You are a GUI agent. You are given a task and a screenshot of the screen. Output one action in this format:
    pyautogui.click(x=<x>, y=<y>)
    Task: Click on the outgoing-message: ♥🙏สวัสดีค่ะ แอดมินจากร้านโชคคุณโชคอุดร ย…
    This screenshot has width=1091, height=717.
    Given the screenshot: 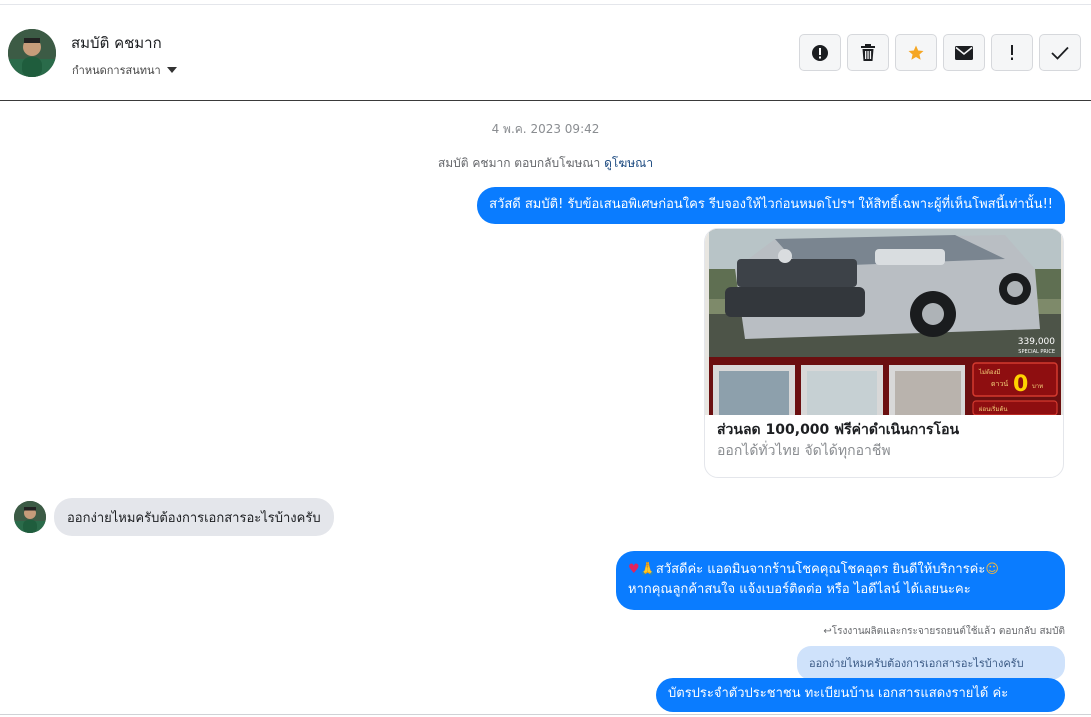 What is the action you would take?
    pyautogui.click(x=840, y=580)
    